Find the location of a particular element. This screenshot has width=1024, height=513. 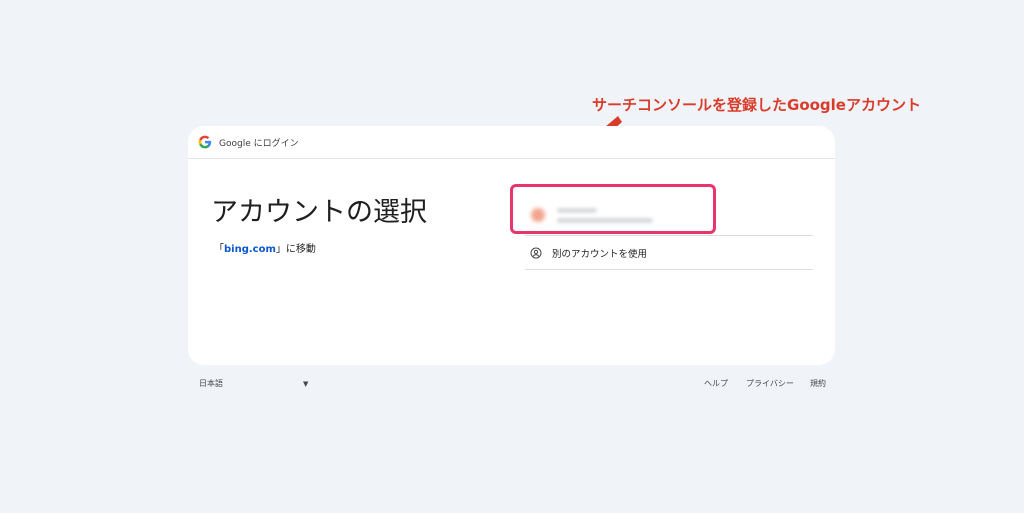

caret-down-icon: ▼ is located at coordinates (306, 383).